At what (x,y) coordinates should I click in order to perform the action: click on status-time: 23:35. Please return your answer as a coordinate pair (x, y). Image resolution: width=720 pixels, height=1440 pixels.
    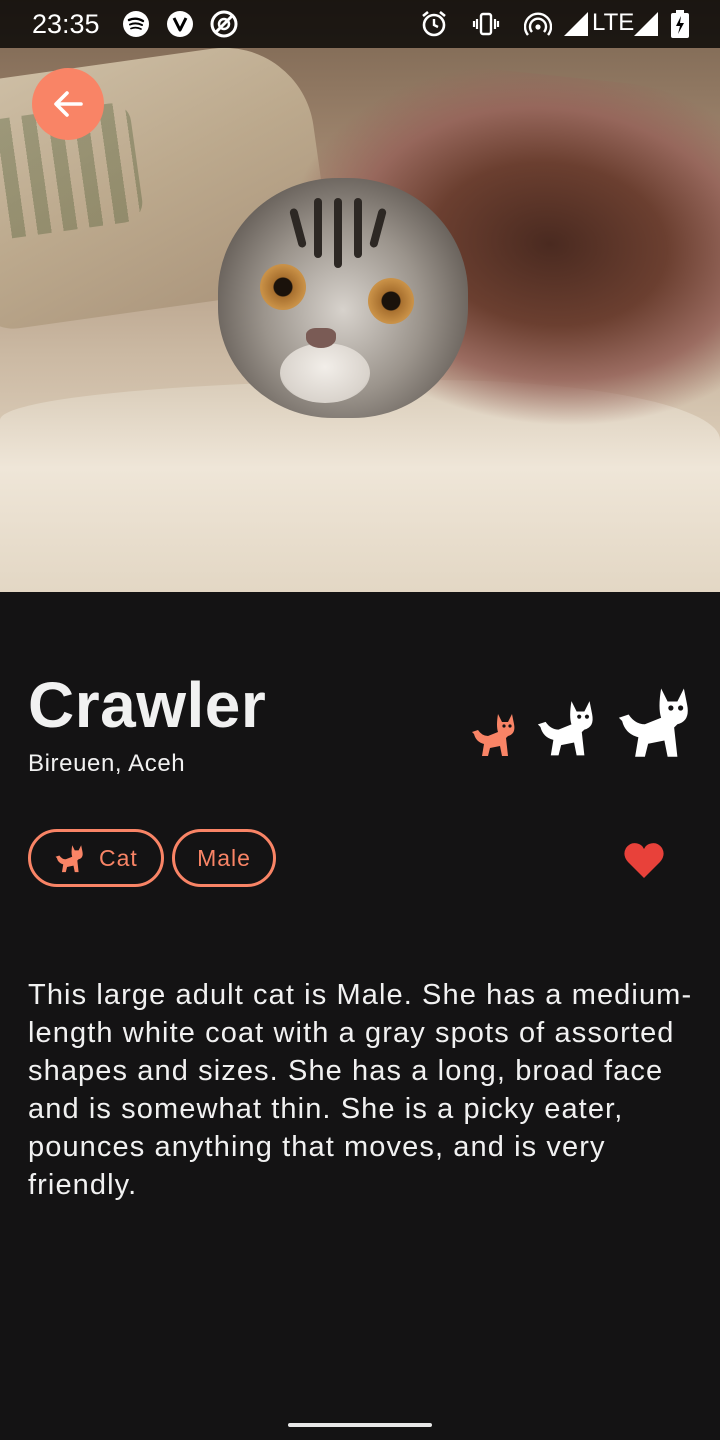
    Looking at the image, I should click on (66, 24).